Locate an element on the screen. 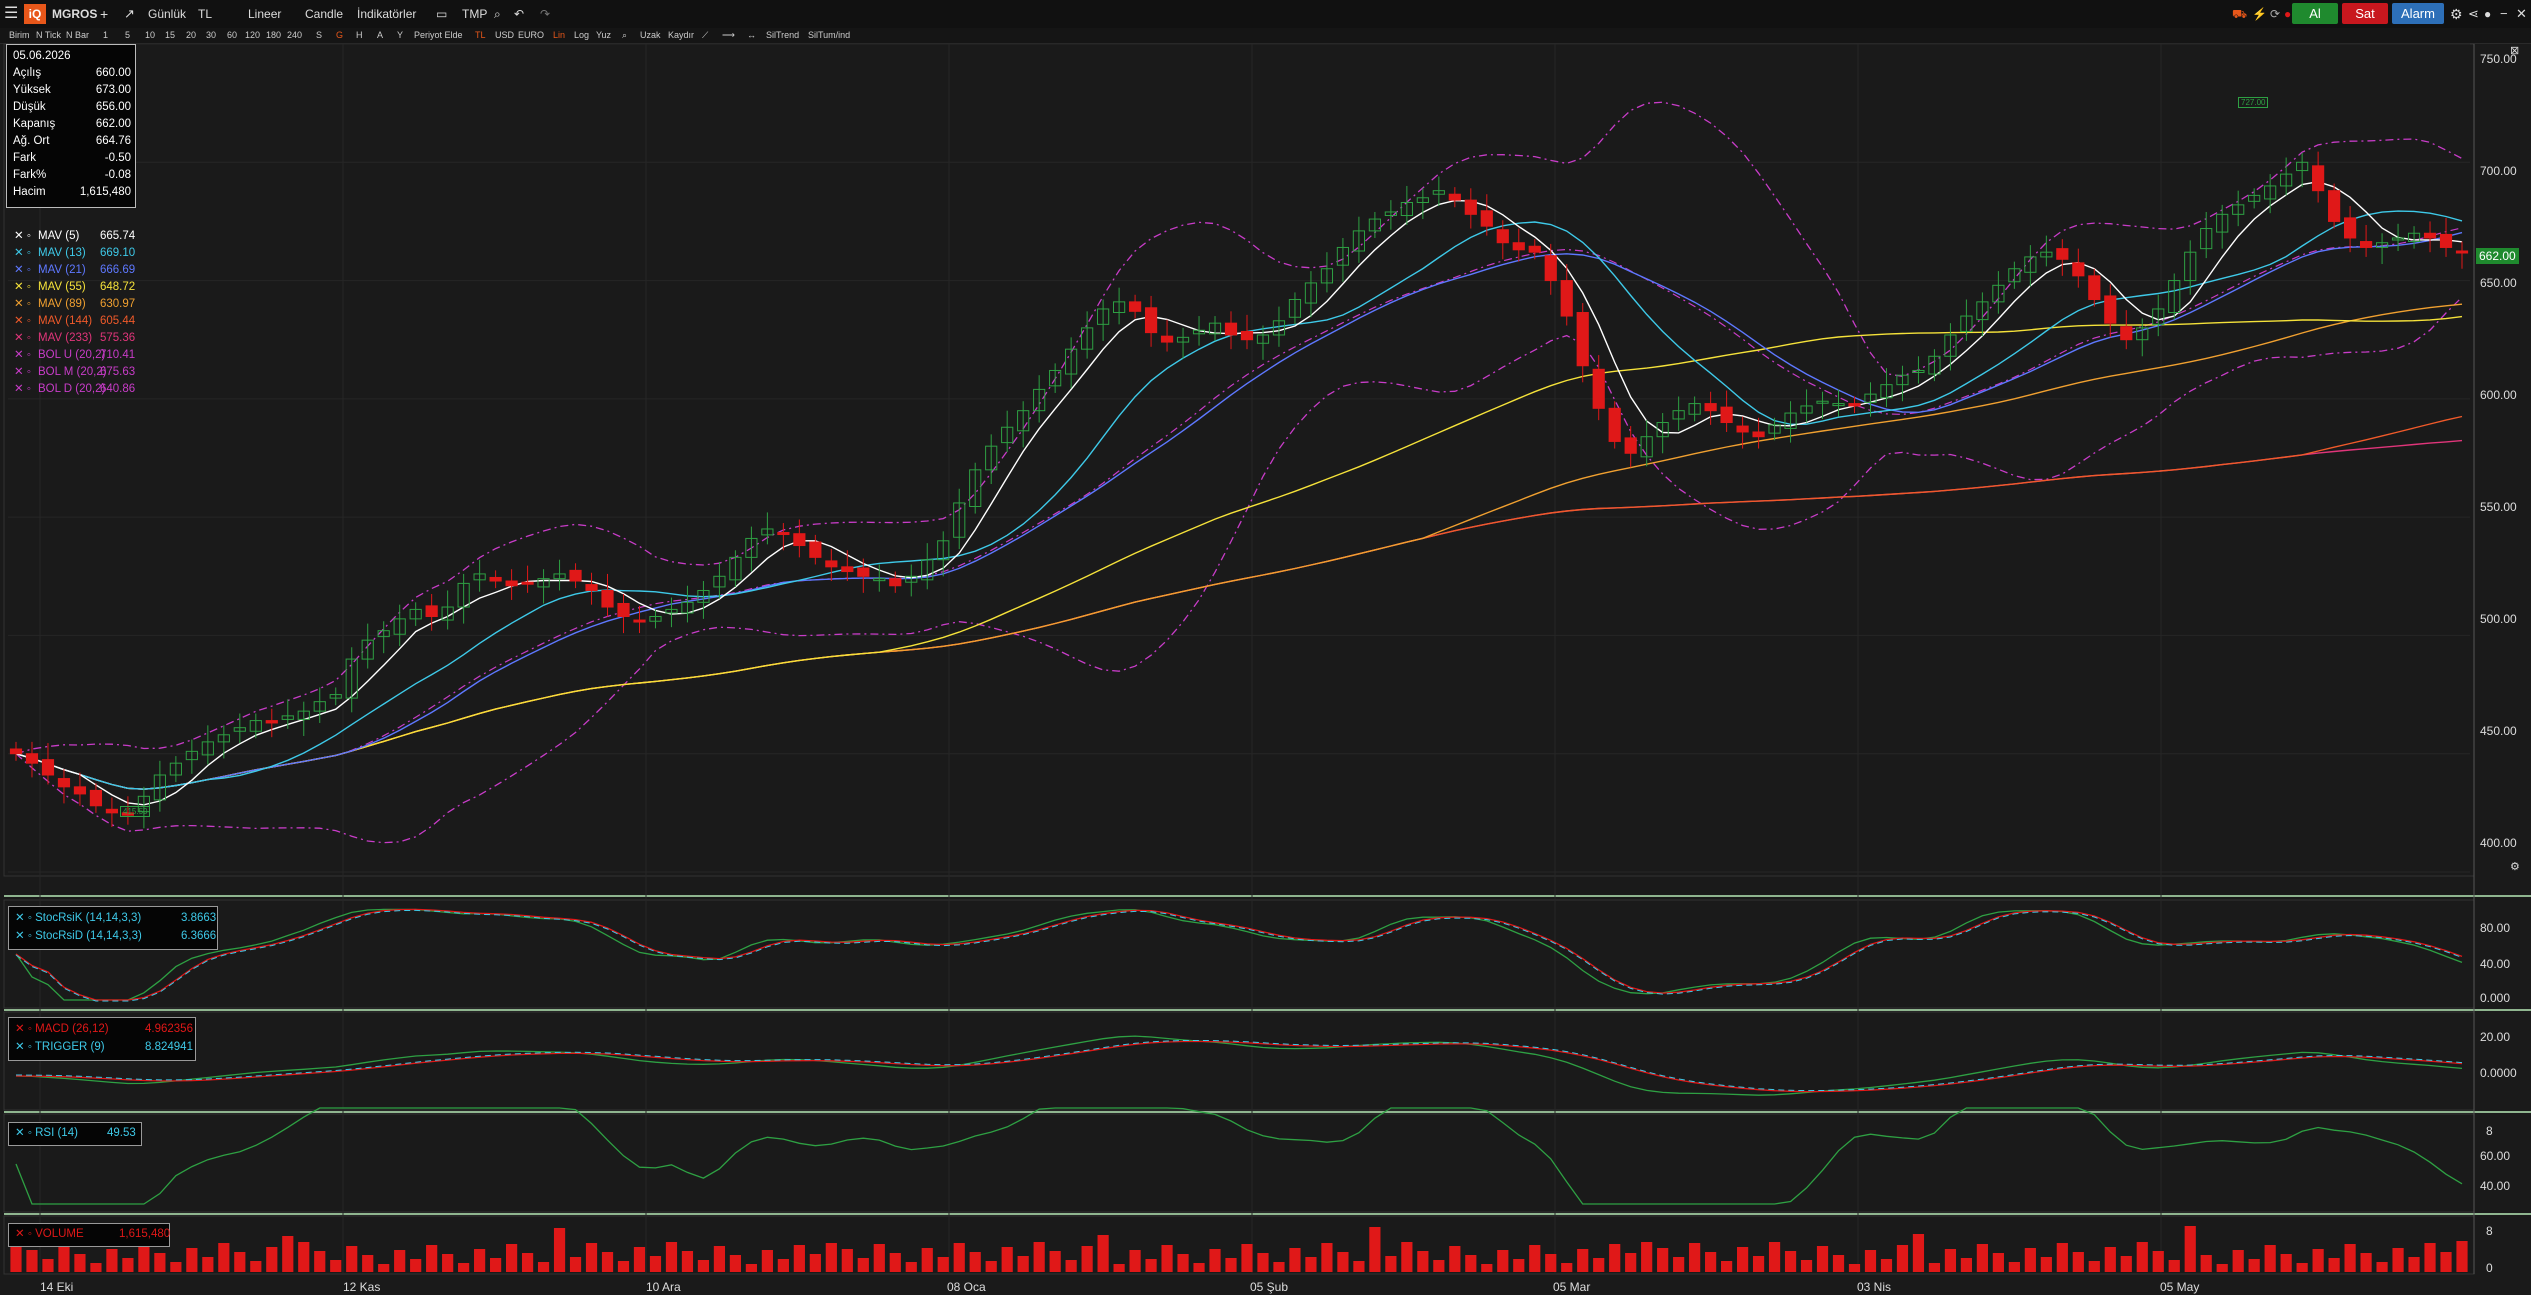 This screenshot has width=2531, height=1295. legend-value: 4.962356 is located at coordinates (169, 1029).